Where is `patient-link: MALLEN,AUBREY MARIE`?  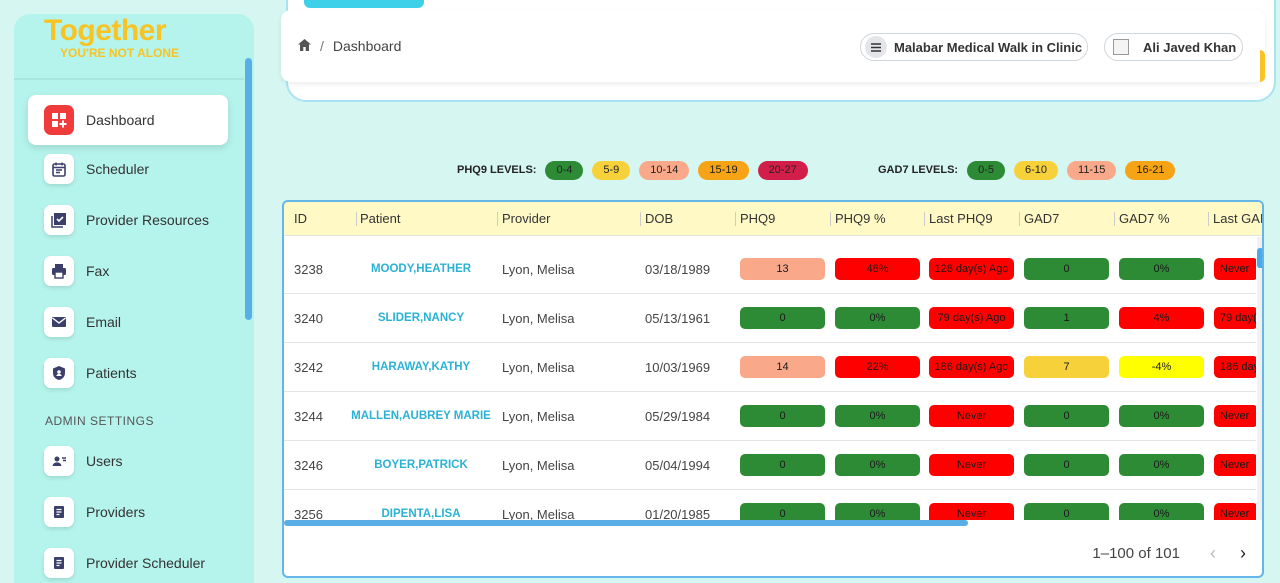 patient-link: MALLEN,AUBREY MARIE is located at coordinates (421, 416).